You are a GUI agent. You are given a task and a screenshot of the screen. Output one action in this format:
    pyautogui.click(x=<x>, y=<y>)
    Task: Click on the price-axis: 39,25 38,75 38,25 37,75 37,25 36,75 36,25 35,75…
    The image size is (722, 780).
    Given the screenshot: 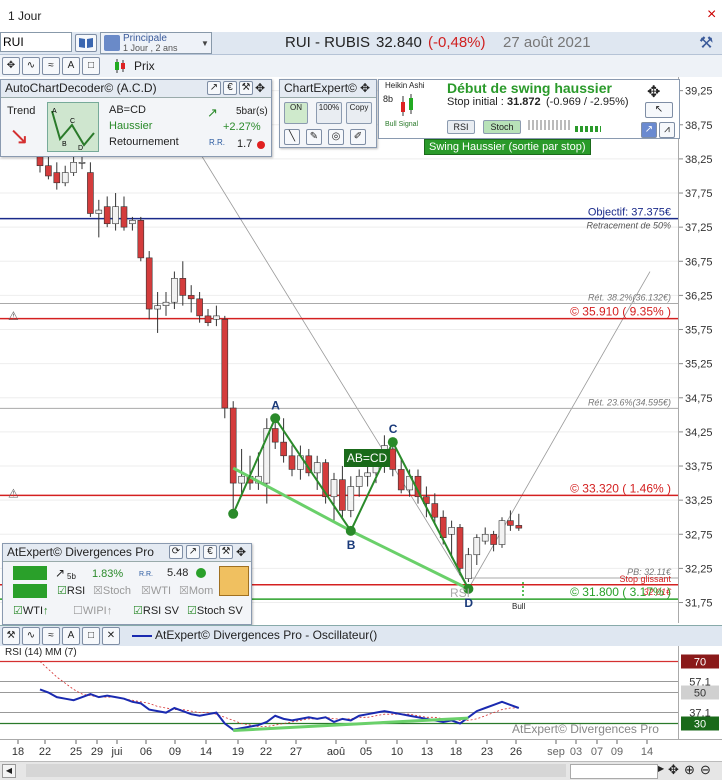 What is the action you would take?
    pyautogui.click(x=700, y=350)
    